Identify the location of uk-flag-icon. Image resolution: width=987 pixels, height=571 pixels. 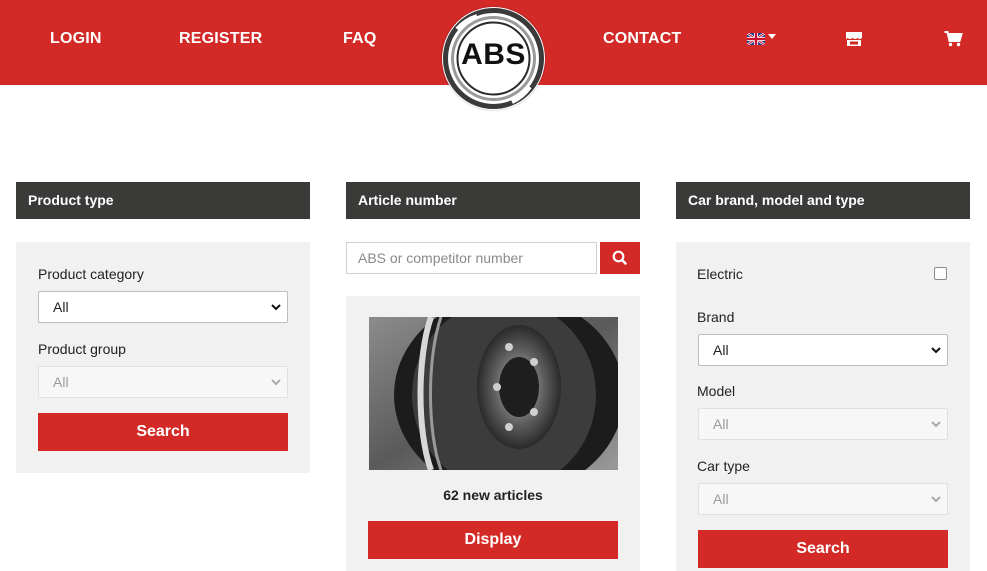
(756, 39).